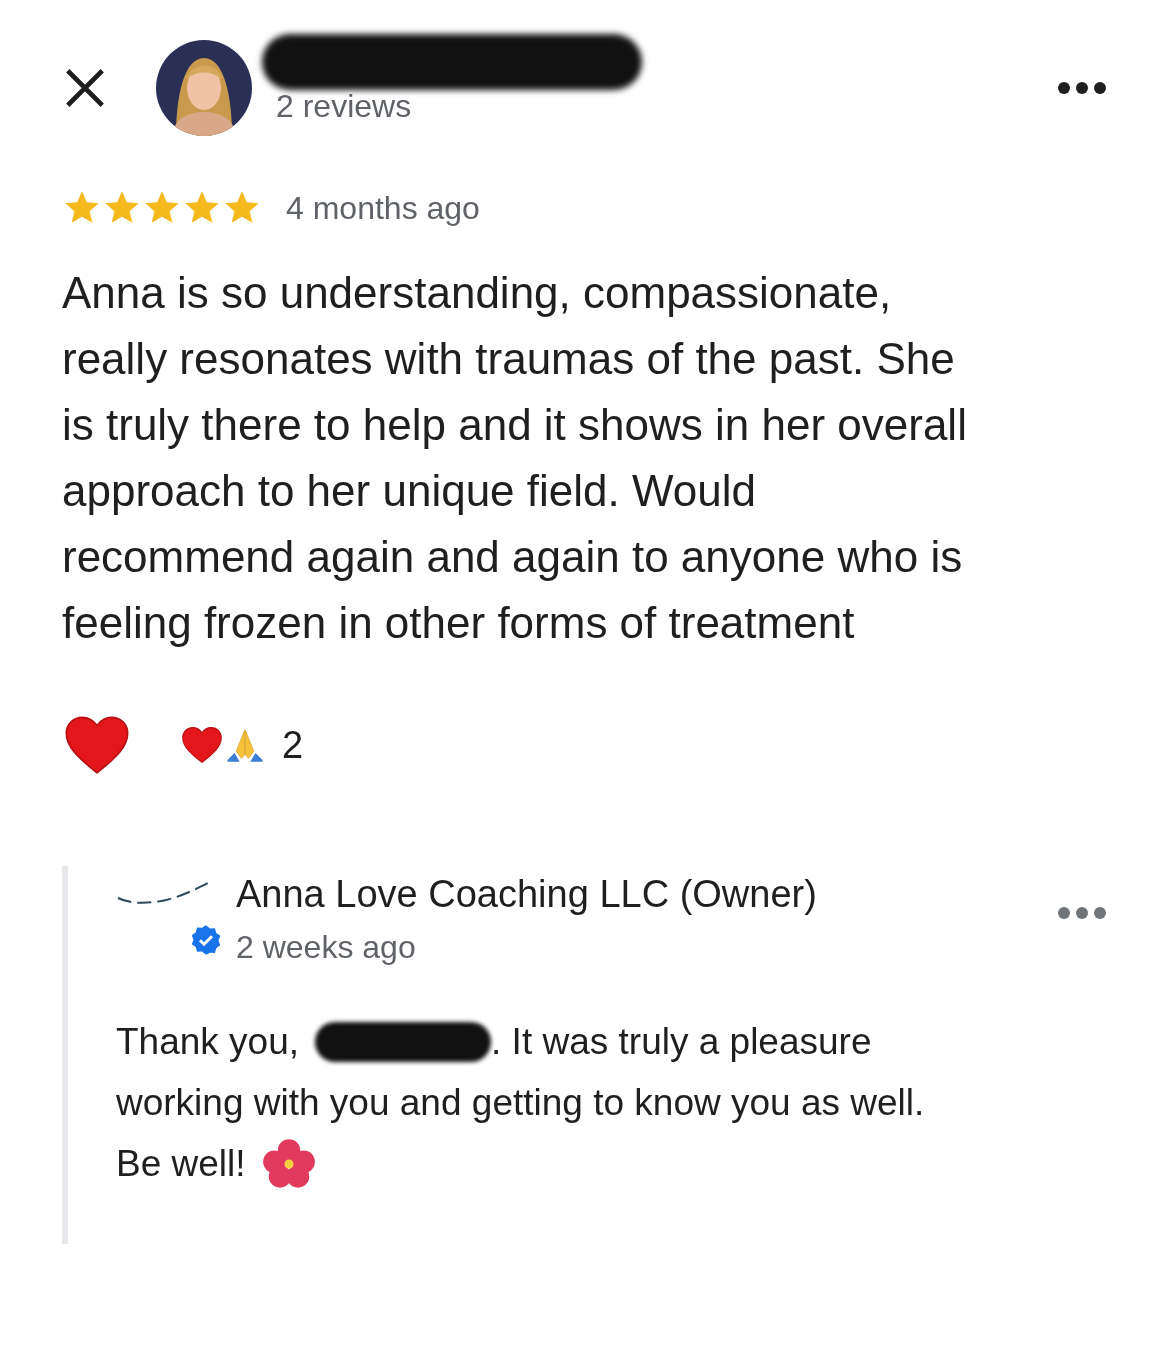 The image size is (1165, 1353). What do you see at coordinates (344, 106) in the screenshot?
I see `review-count: 2 reviews` at bounding box center [344, 106].